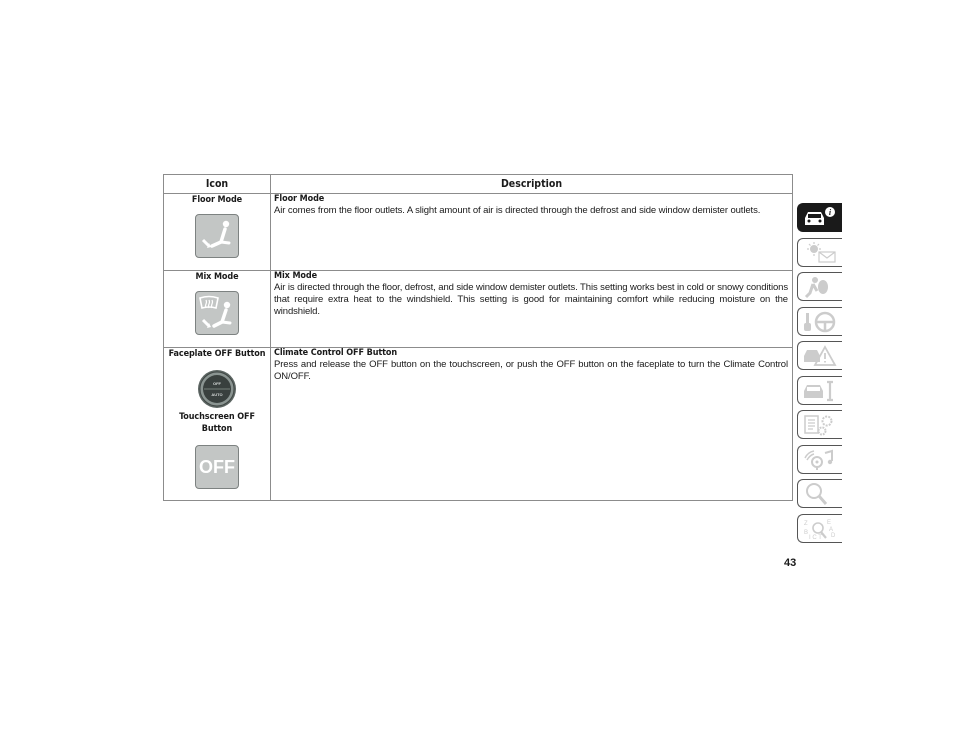 Image resolution: width=960 pixels, height=742 pixels. Describe the element at coordinates (336, 353) in the screenshot. I see `description-title: Climate Control OFF Button` at that location.